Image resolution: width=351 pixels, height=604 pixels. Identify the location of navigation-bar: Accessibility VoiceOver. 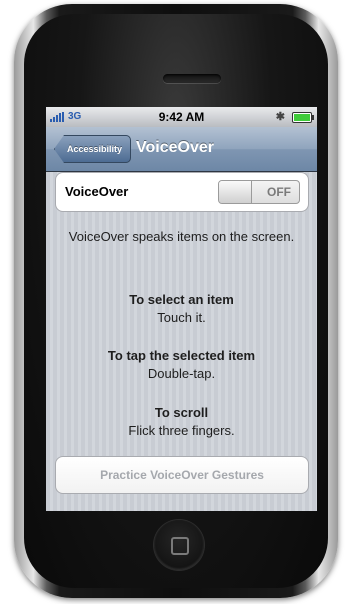
(181, 149).